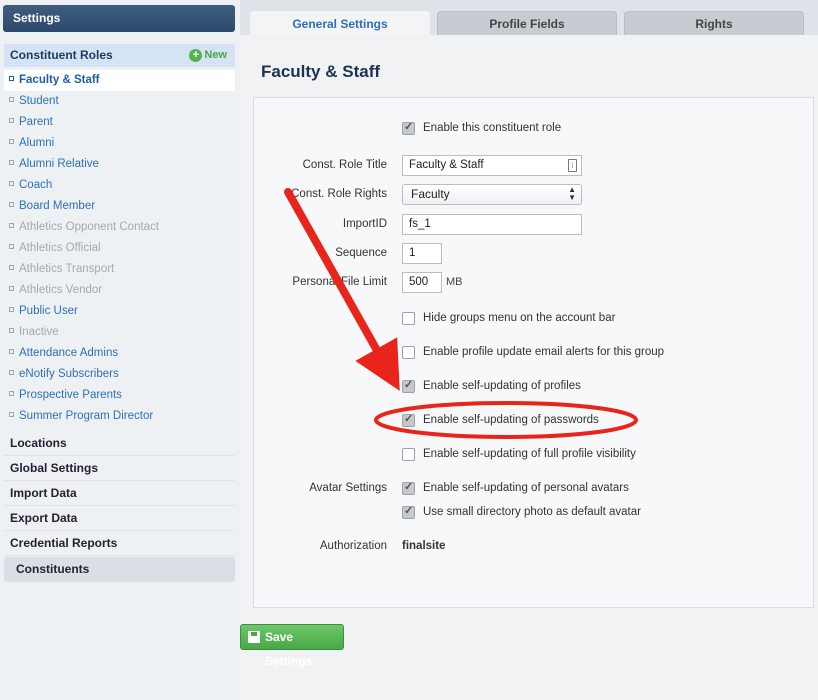  I want to click on role-label: Attendance Admins, so click(69, 353).